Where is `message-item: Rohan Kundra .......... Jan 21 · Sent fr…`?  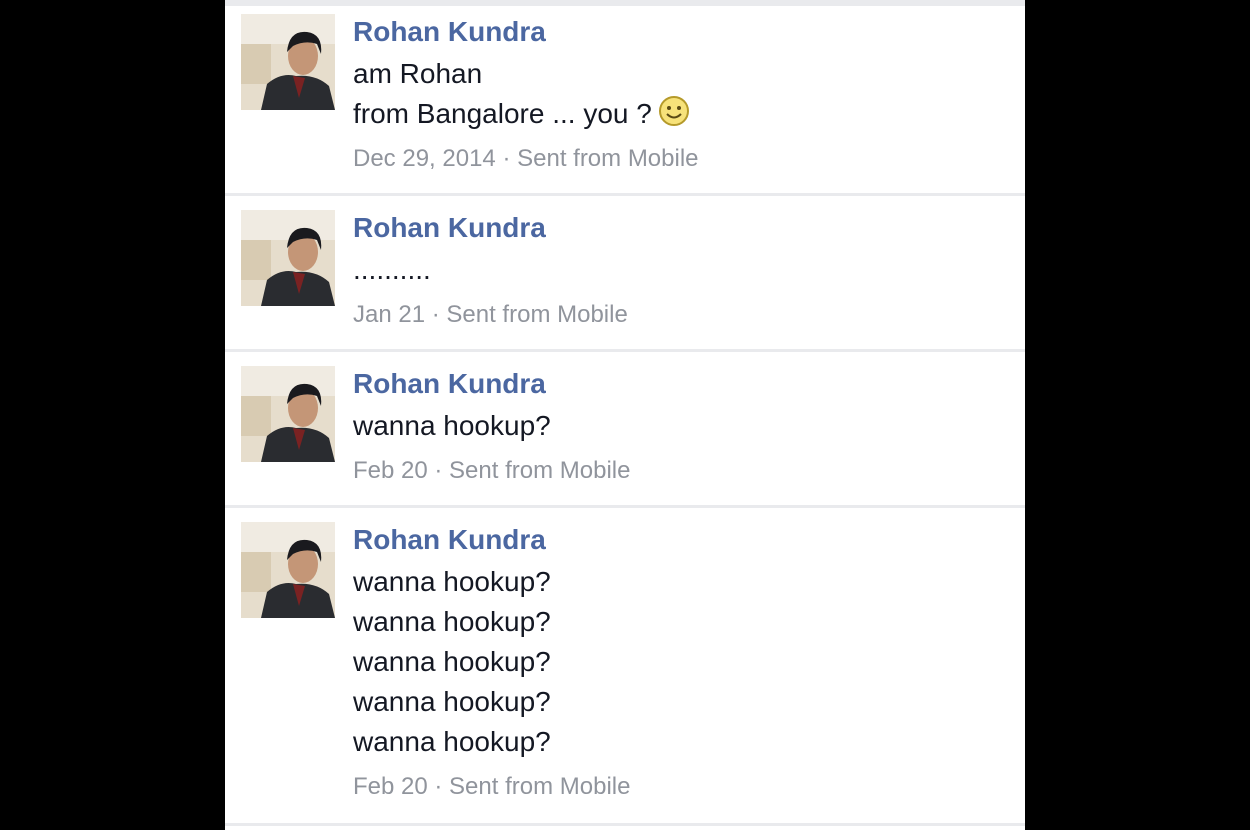
message-item: Rohan Kundra .......... Jan 21 · Sent fr… is located at coordinates (625, 274).